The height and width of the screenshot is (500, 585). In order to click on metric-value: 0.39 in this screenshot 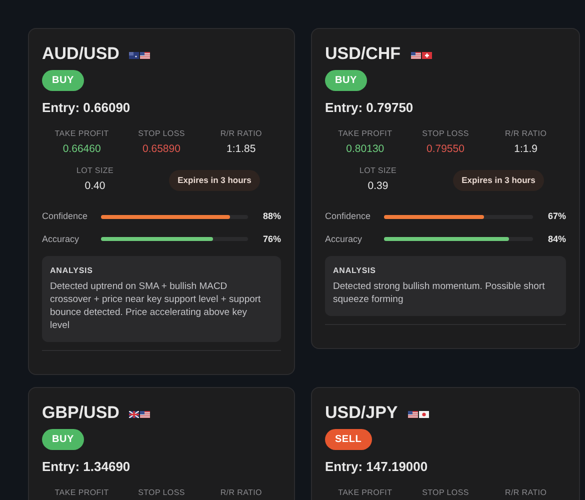, I will do `click(378, 186)`.